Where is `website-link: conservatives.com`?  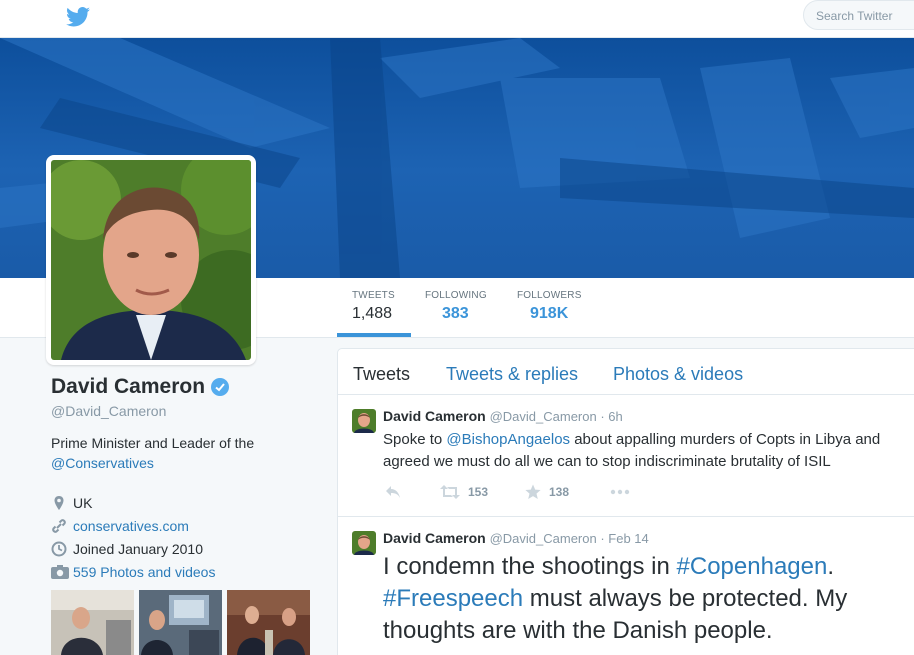
website-link: conservatives.com is located at coordinates (131, 526).